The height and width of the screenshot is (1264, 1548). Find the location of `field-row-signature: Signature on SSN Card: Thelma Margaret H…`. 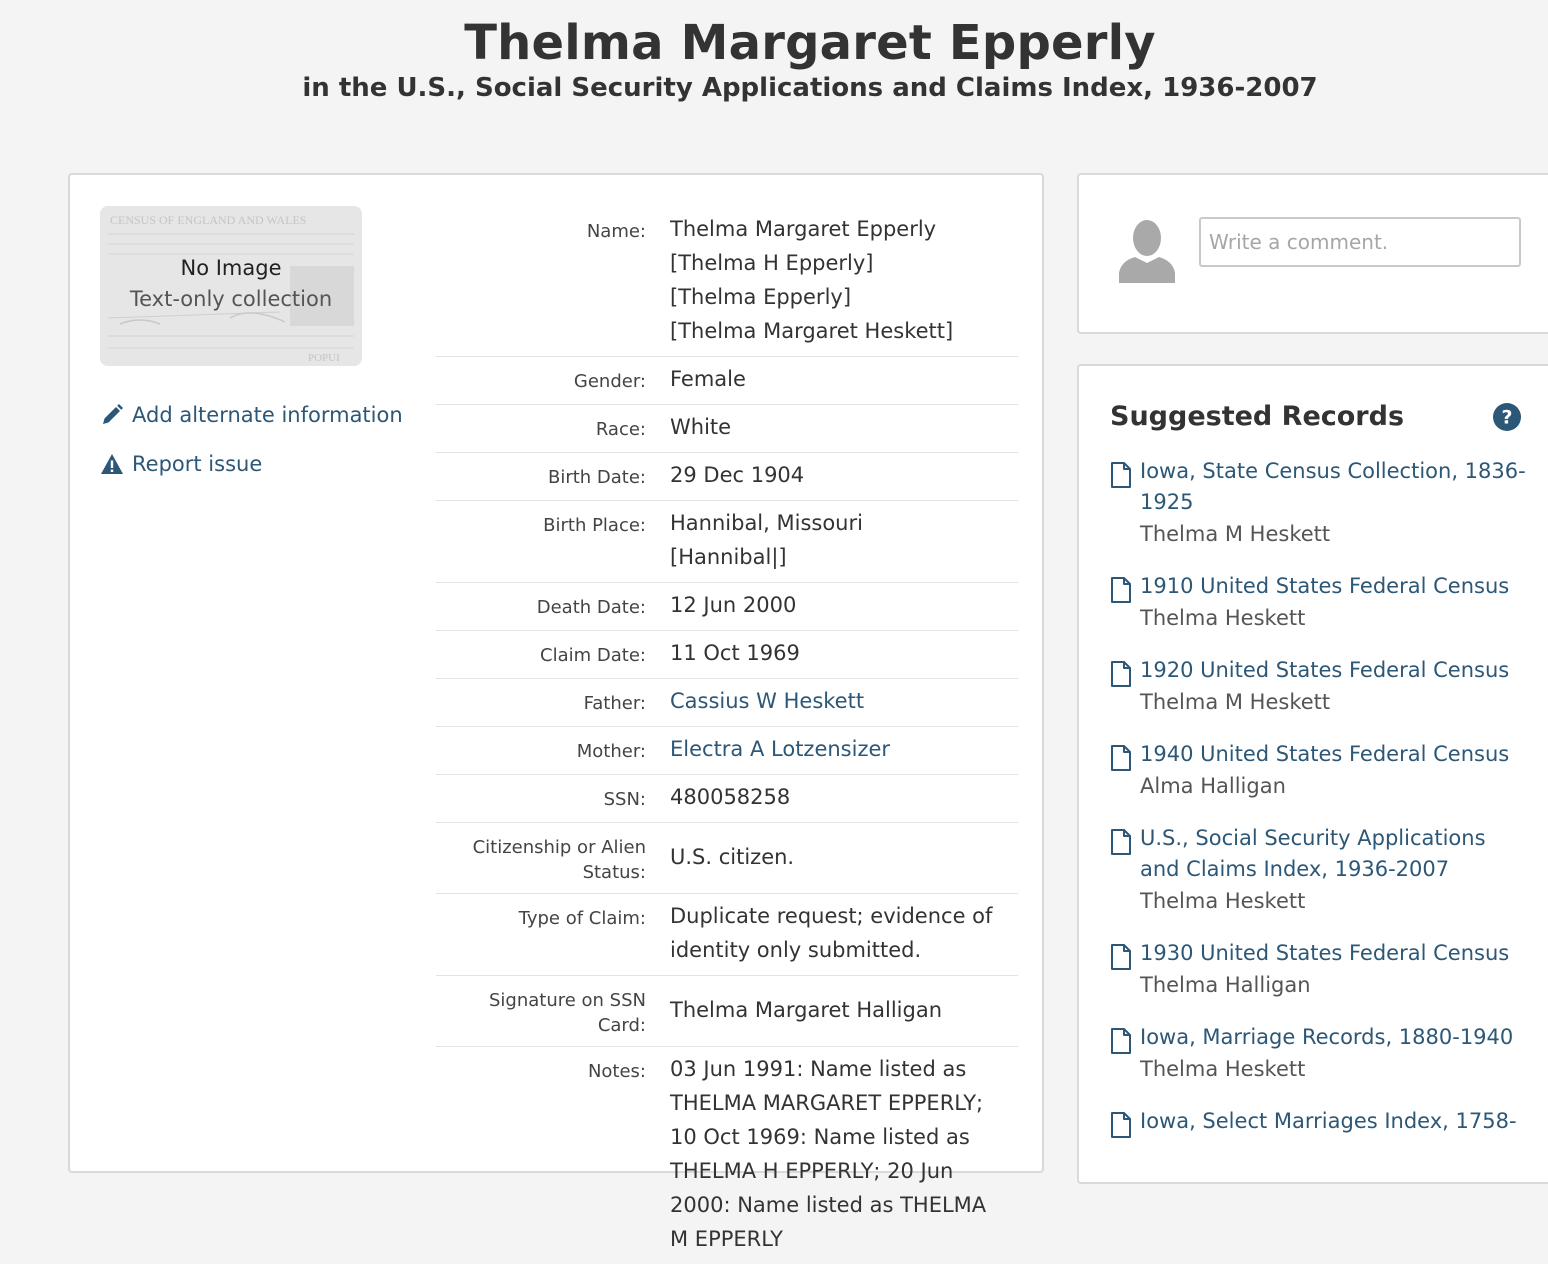

field-row-signature: Signature on SSN Card: Thelma Margaret H… is located at coordinates (727, 1011).